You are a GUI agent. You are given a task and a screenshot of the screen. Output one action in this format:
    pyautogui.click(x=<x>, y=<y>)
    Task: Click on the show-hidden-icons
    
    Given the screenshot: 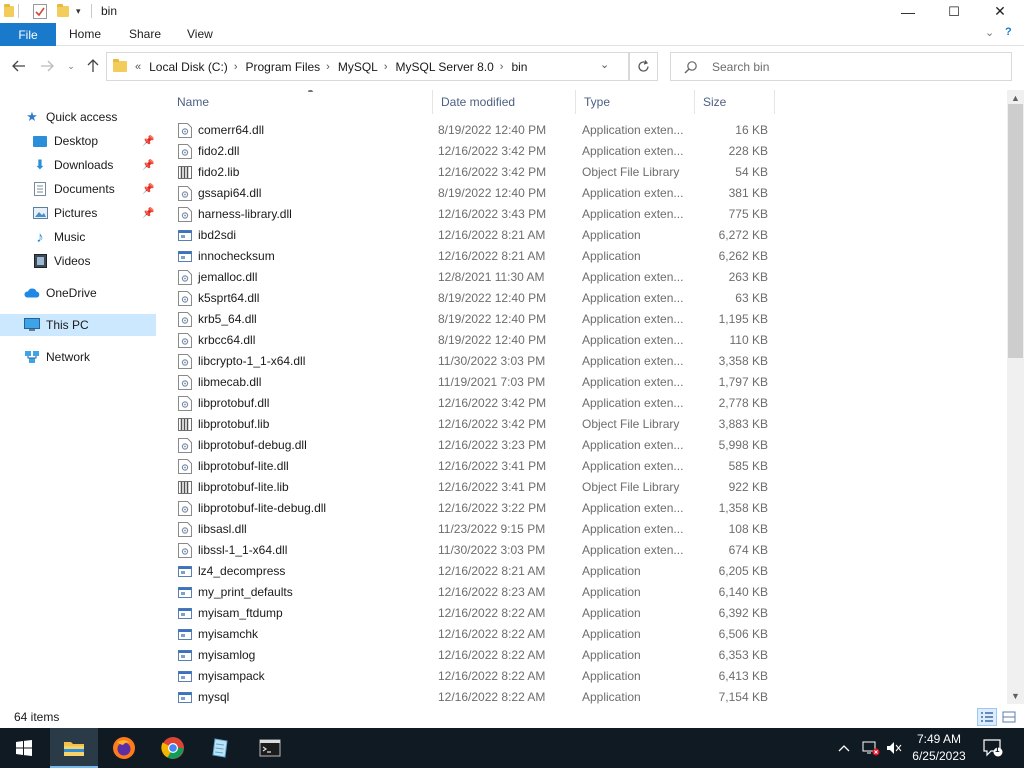 What is the action you would take?
    pyautogui.click(x=844, y=748)
    